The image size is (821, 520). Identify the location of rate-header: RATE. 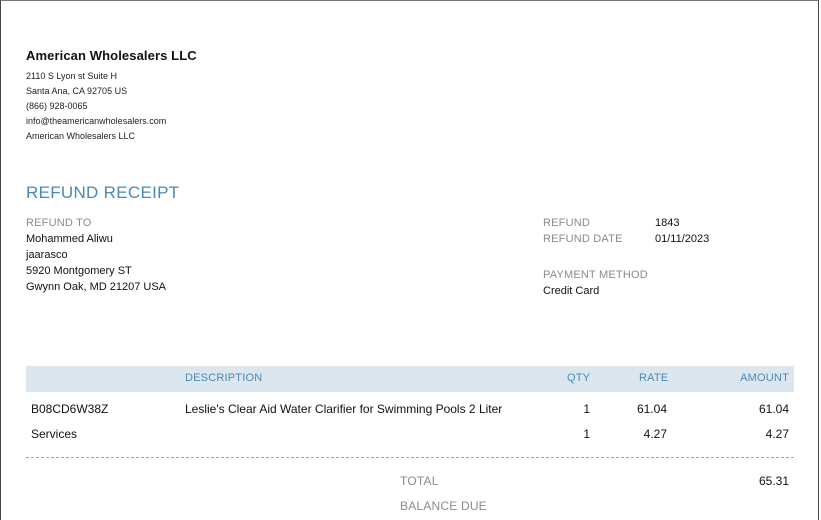
(654, 378).